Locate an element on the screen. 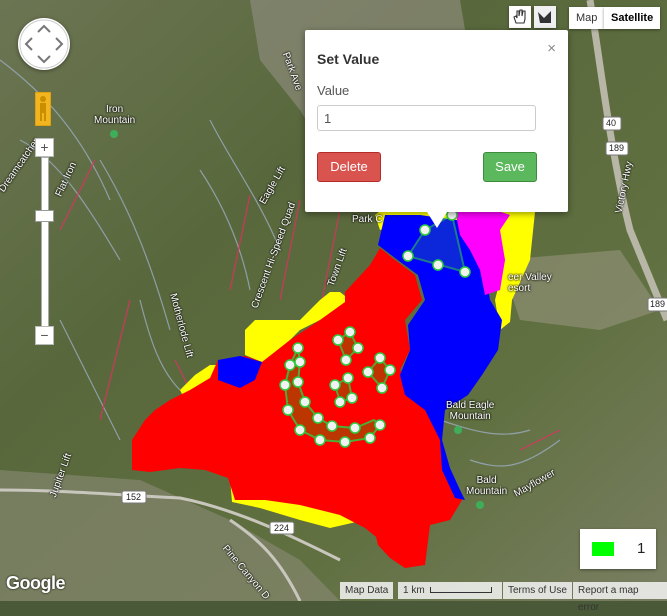 The image size is (667, 616). pan-control is located at coordinates (44, 44).